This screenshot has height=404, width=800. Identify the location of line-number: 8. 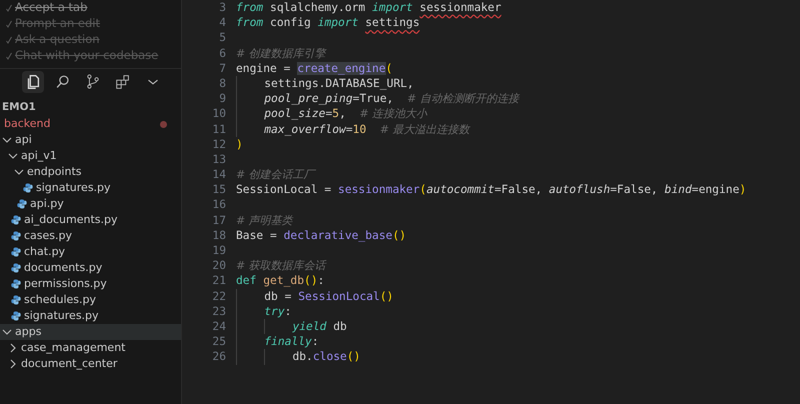
(222, 84).